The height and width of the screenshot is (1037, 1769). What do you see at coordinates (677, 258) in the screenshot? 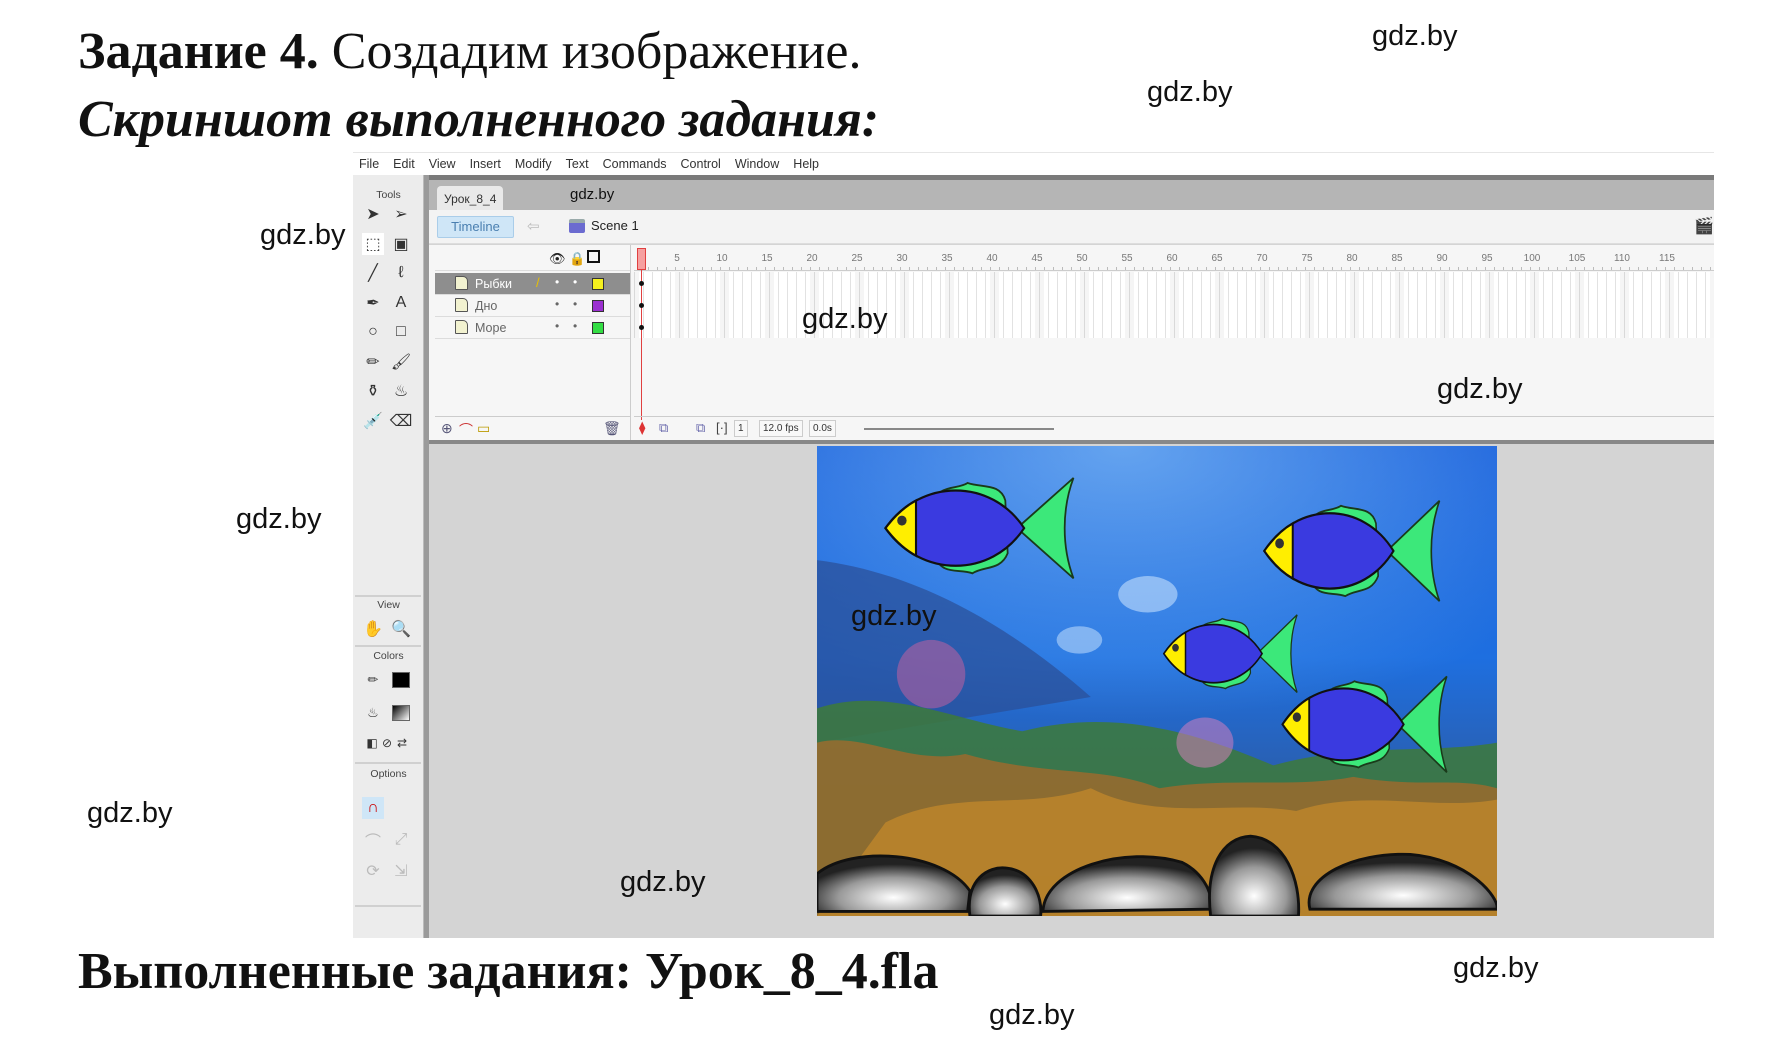
I see `ruler-label: 5` at bounding box center [677, 258].